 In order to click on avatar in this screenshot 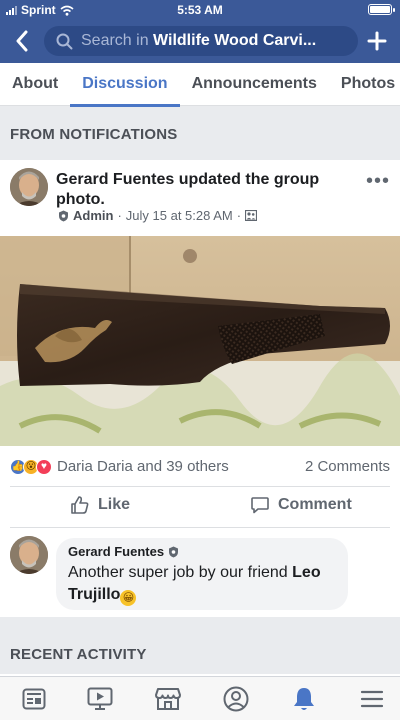, I will do `click(29, 187)`.